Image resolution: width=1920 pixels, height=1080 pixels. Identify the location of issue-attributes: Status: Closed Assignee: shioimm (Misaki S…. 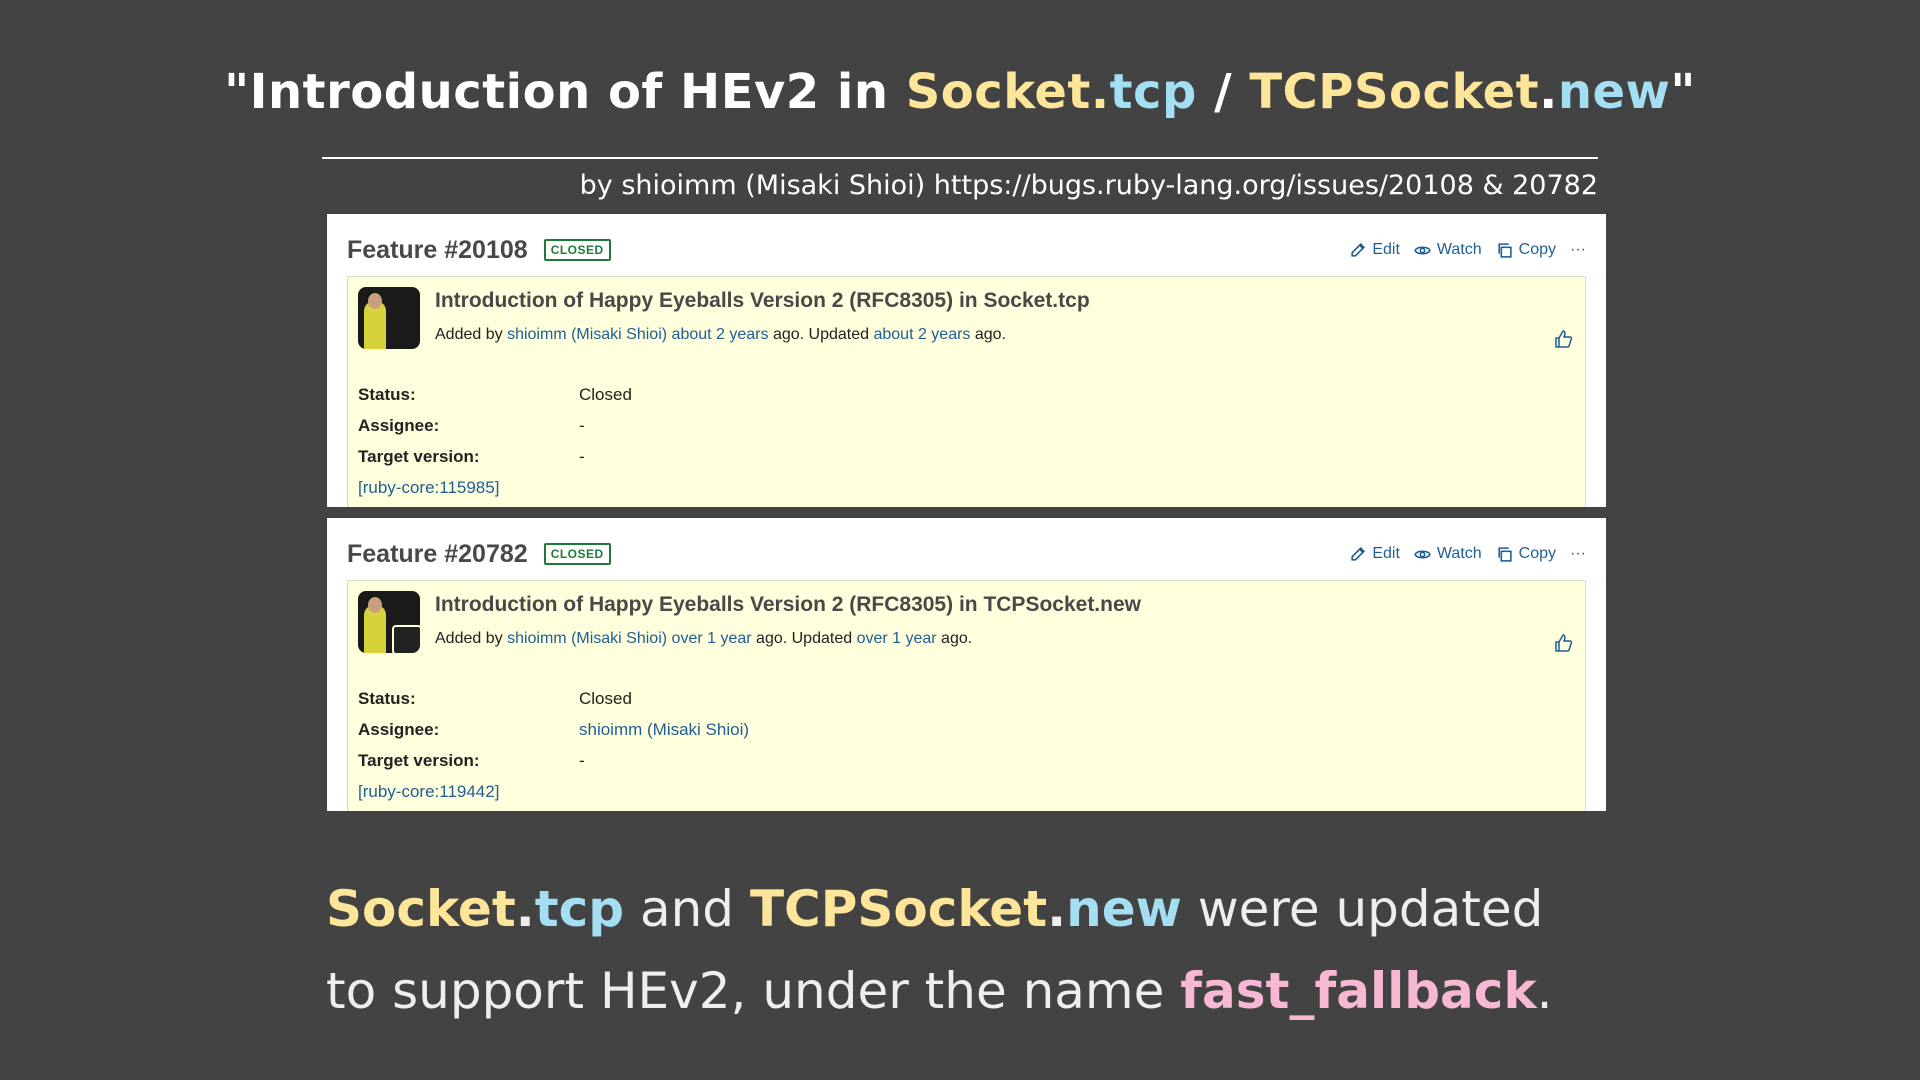
(553, 750).